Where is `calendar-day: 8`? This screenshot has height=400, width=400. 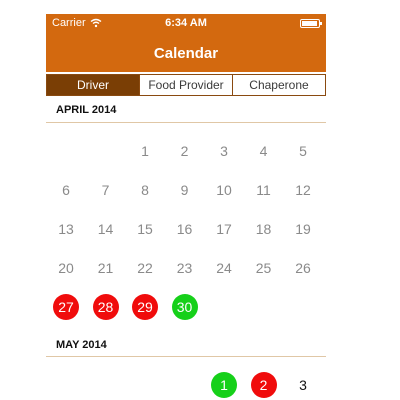
calendar-day: 8 is located at coordinates (145, 190).